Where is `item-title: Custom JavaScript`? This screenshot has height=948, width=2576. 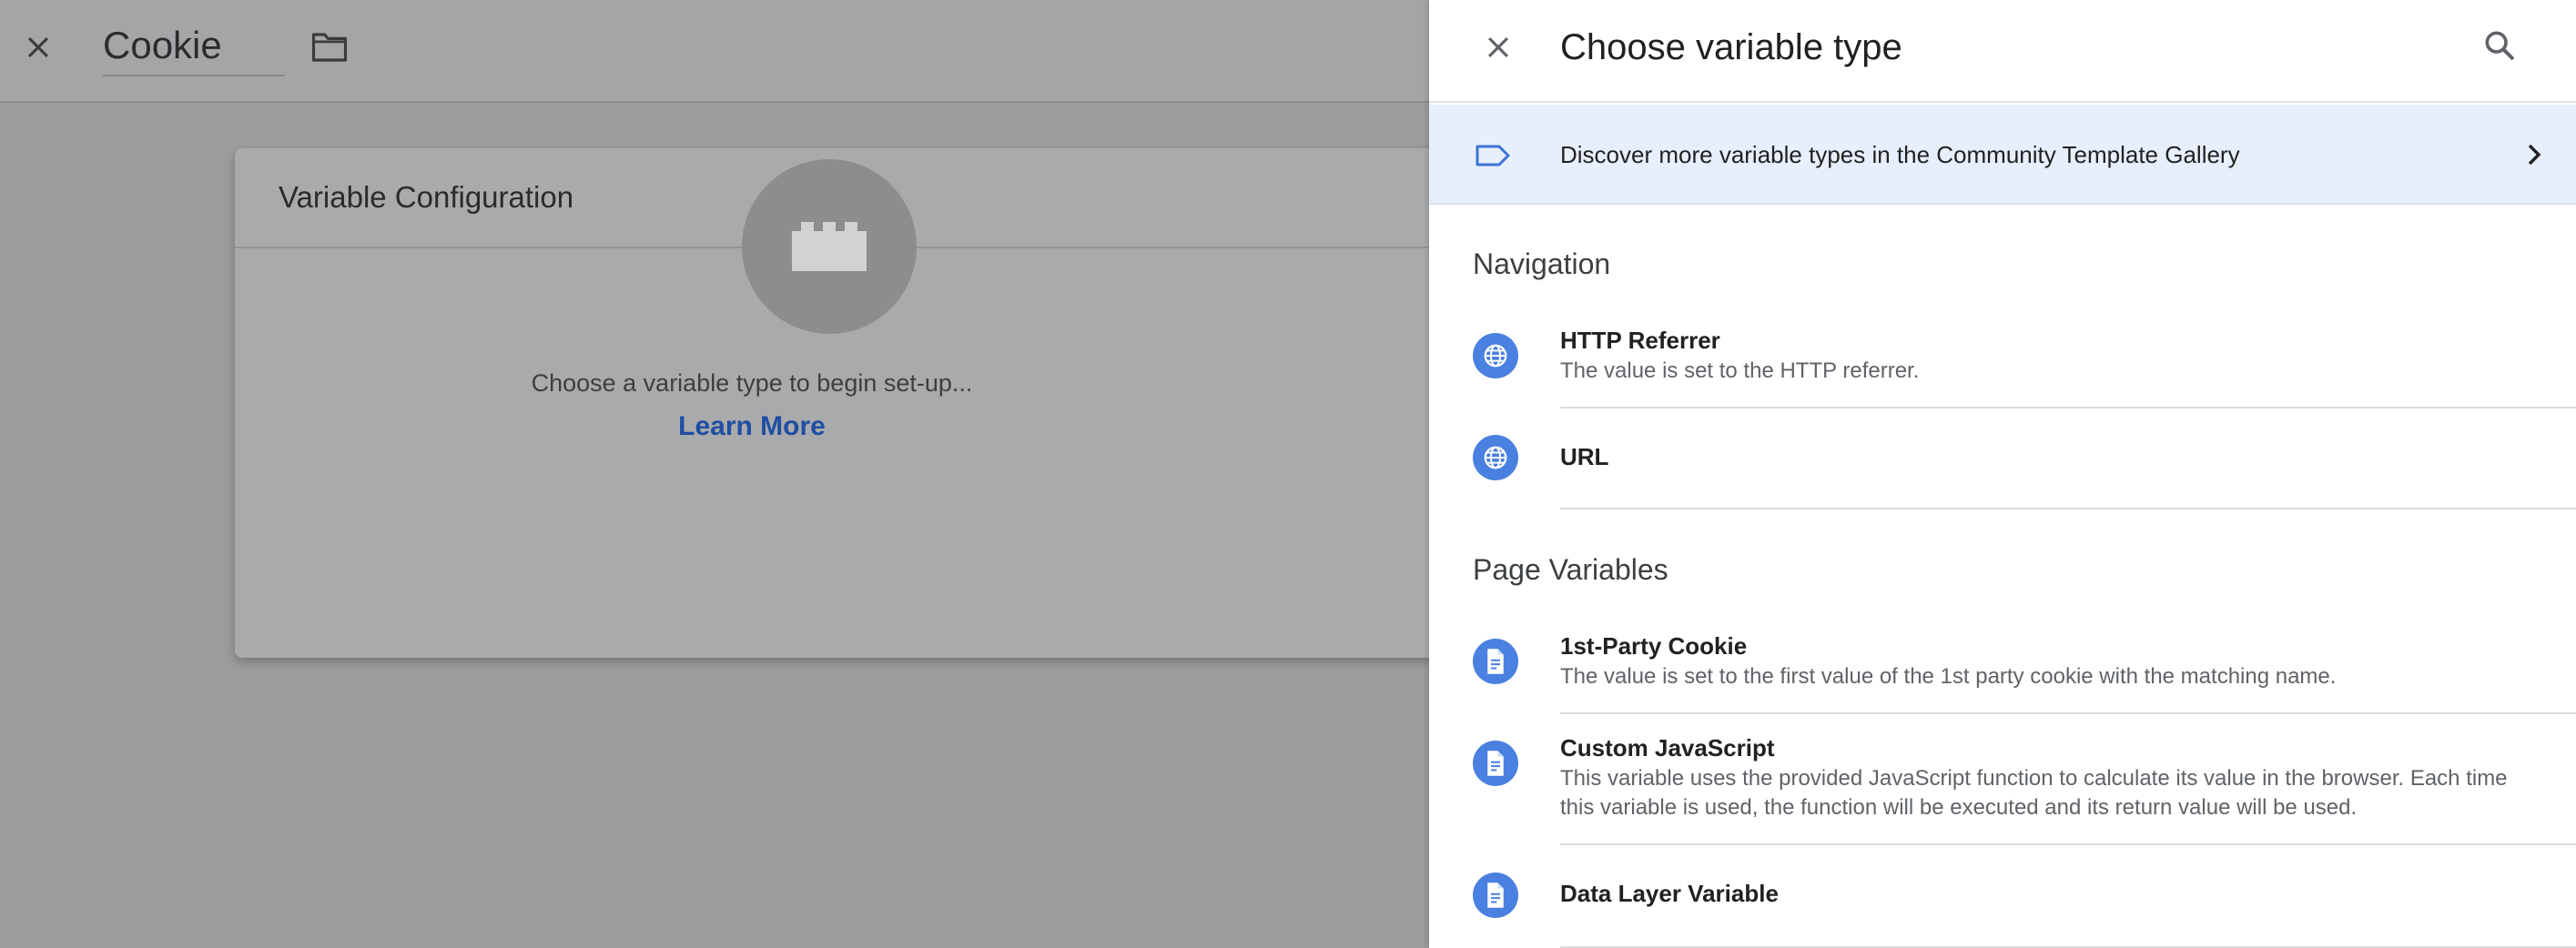
item-title: Custom JavaScript is located at coordinates (1667, 748).